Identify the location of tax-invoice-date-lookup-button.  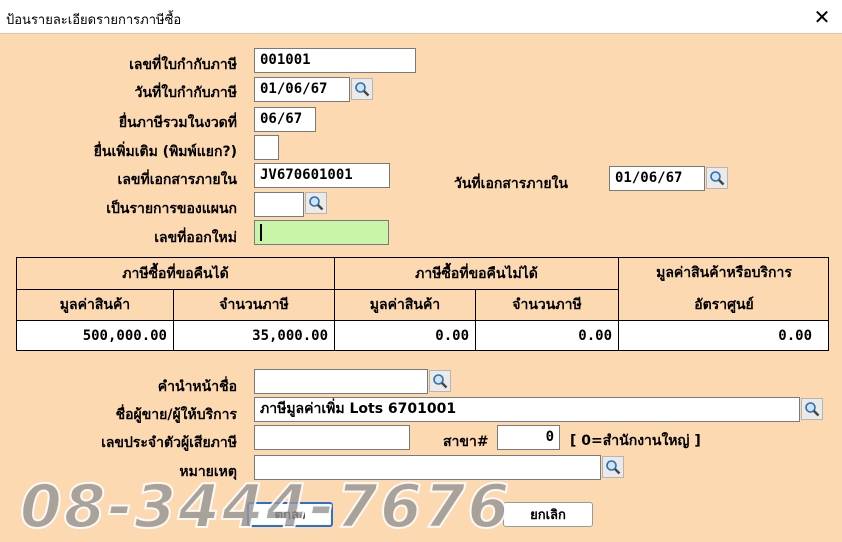
(362, 89).